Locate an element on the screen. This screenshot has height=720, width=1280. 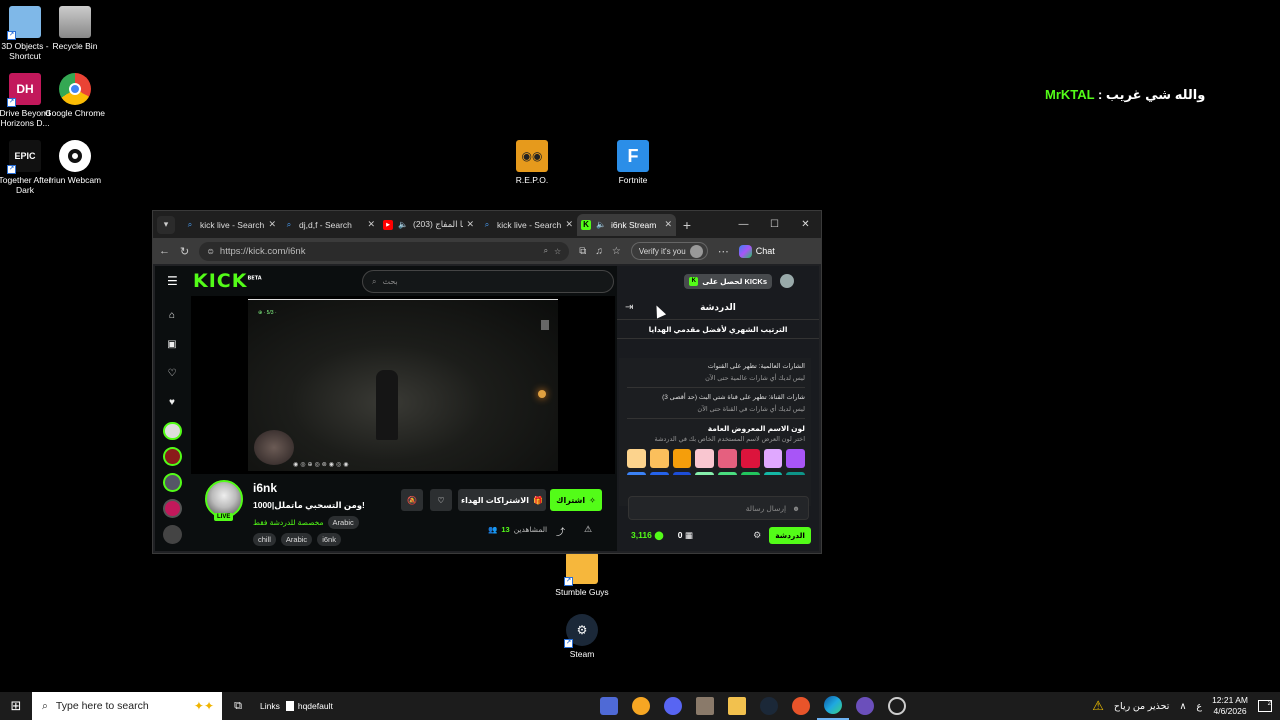
desktop-icon-steam: ⚙ ↗ Steam is located at coordinates (582, 636).